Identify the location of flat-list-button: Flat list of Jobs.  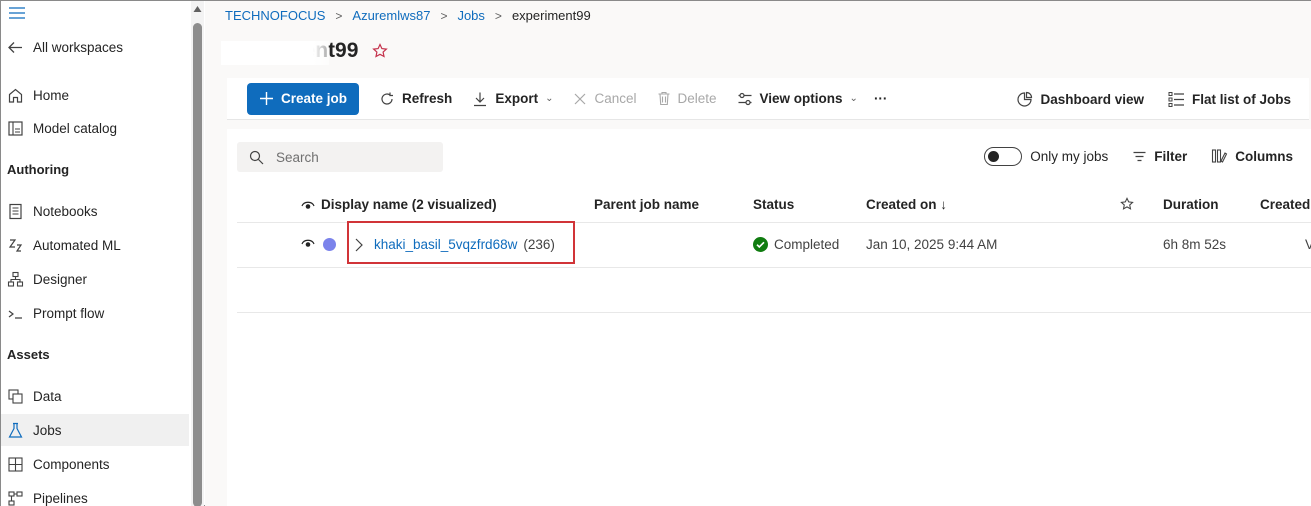
(1229, 99).